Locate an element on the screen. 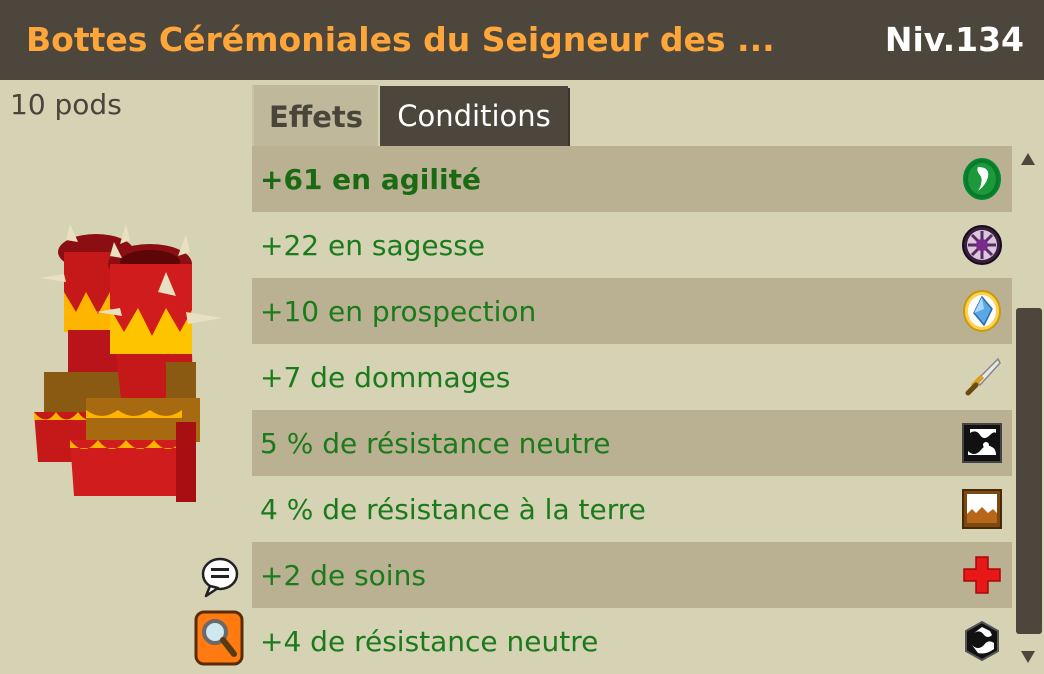 The image size is (1044, 674). effect-row: +4 de résistance neutre is located at coordinates (632, 641).